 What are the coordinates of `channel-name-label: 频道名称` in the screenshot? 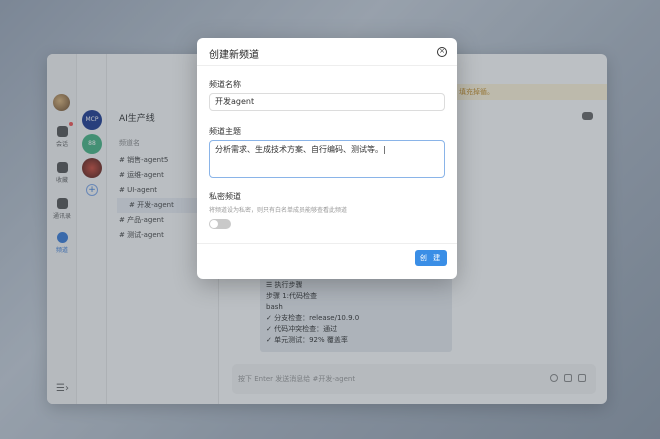 It's located at (225, 84).